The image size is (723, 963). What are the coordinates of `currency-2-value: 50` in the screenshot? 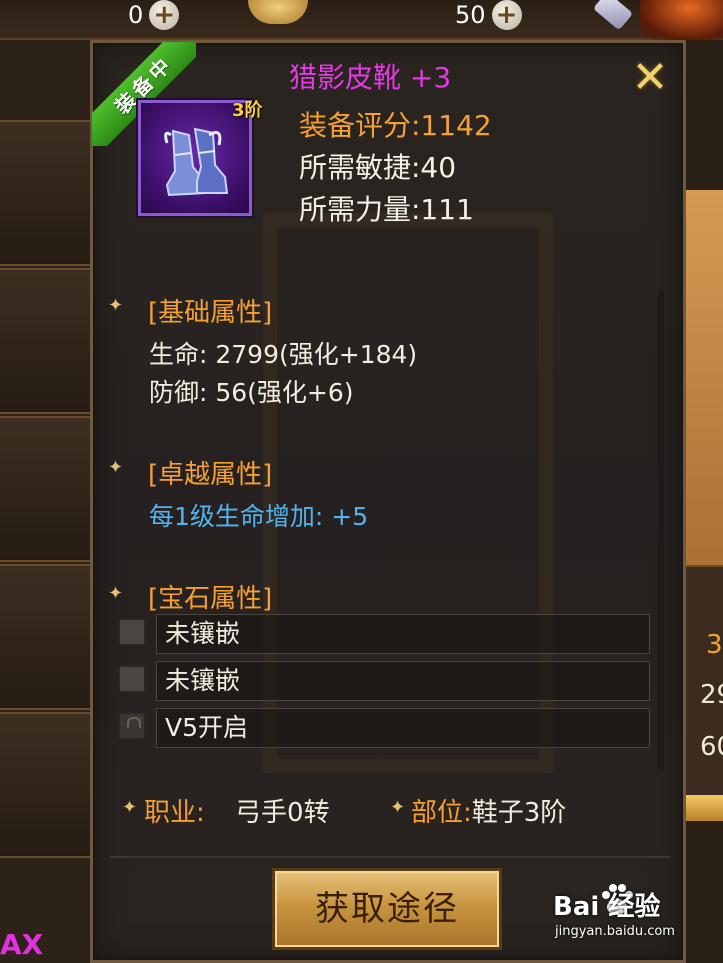 It's located at (470, 15).